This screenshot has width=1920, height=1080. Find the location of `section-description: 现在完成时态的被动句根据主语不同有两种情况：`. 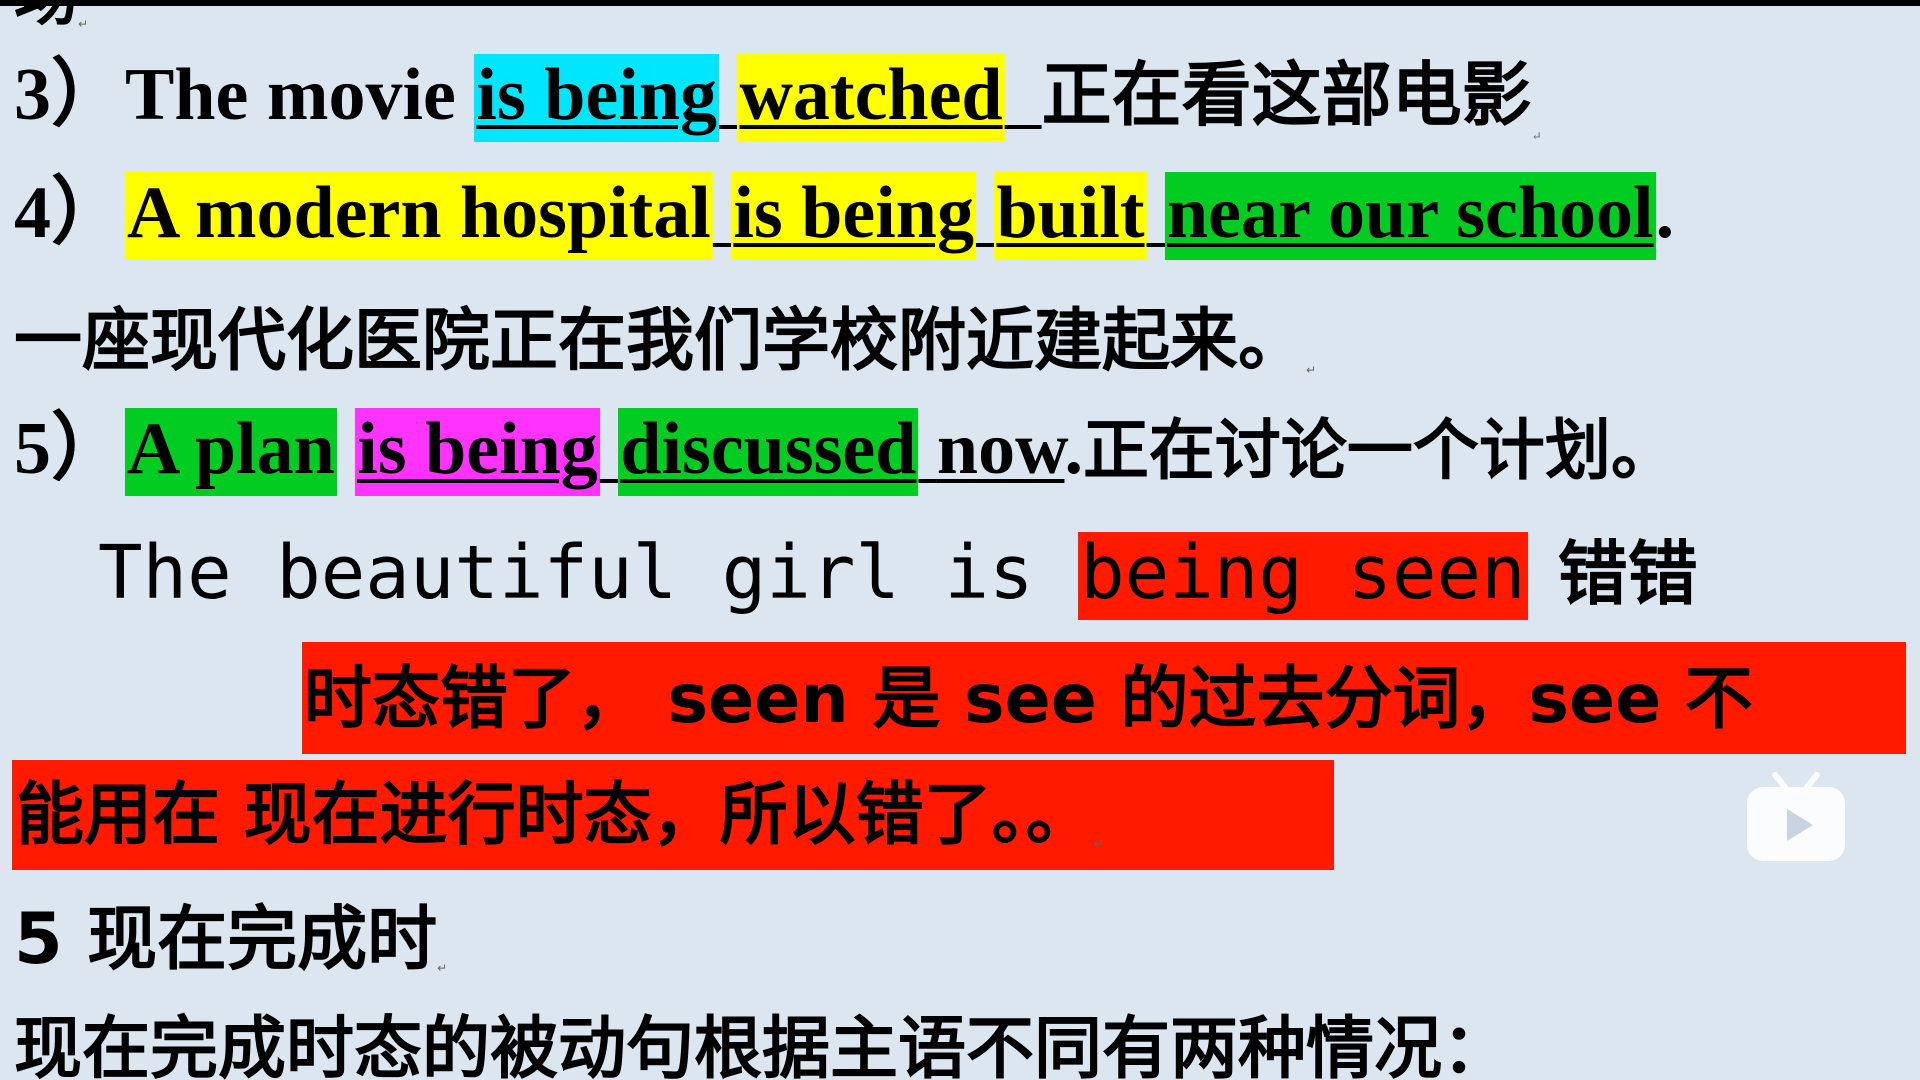

section-description: 现在完成时态的被动句根据主语不同有两种情况： is located at coordinates (762, 1048).